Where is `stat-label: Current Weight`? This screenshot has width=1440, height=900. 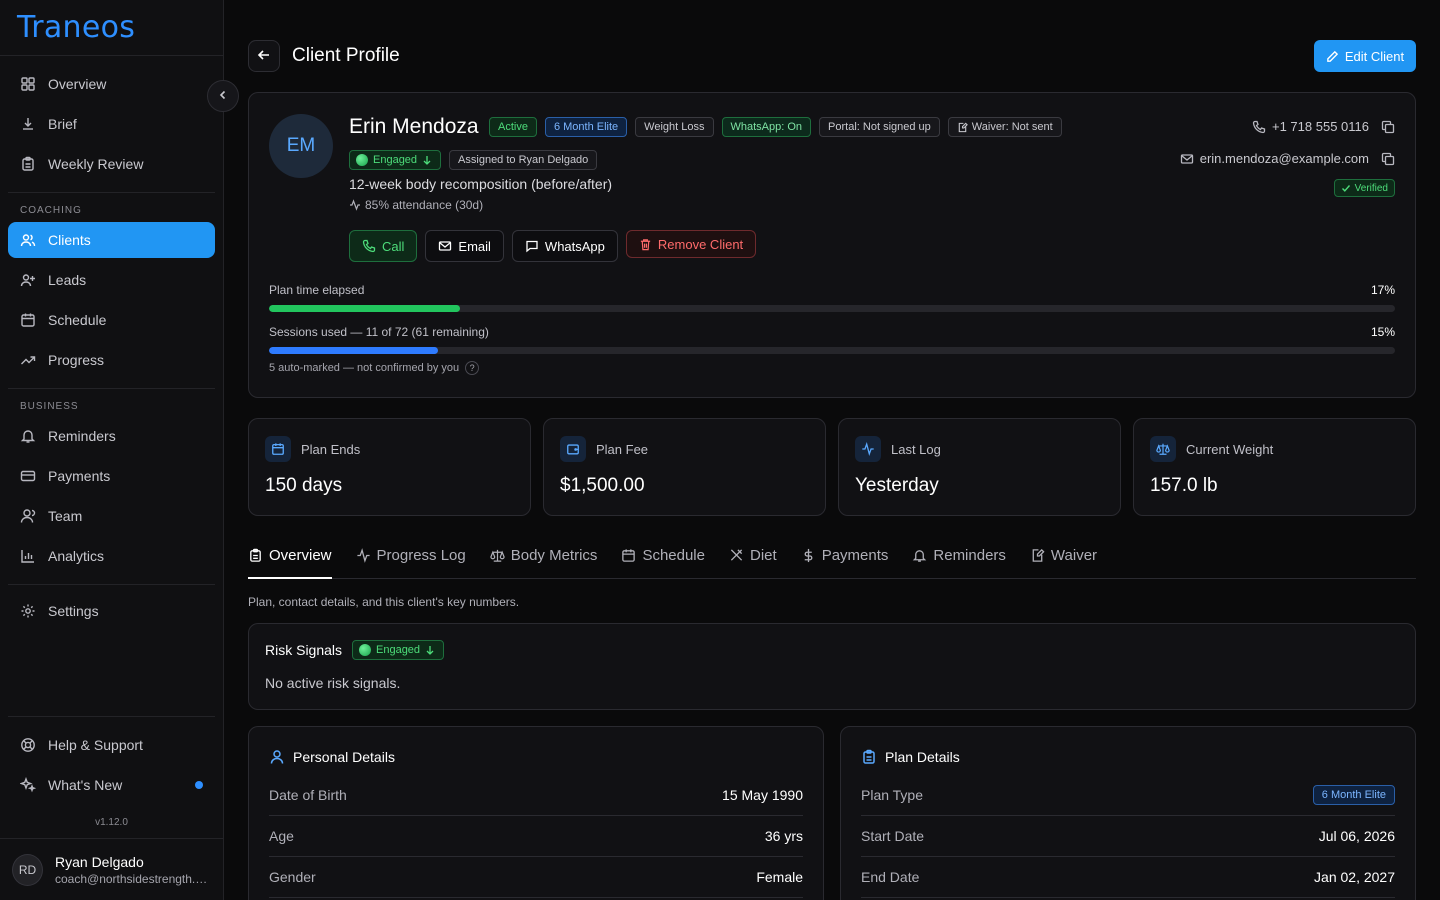 stat-label: Current Weight is located at coordinates (1230, 449).